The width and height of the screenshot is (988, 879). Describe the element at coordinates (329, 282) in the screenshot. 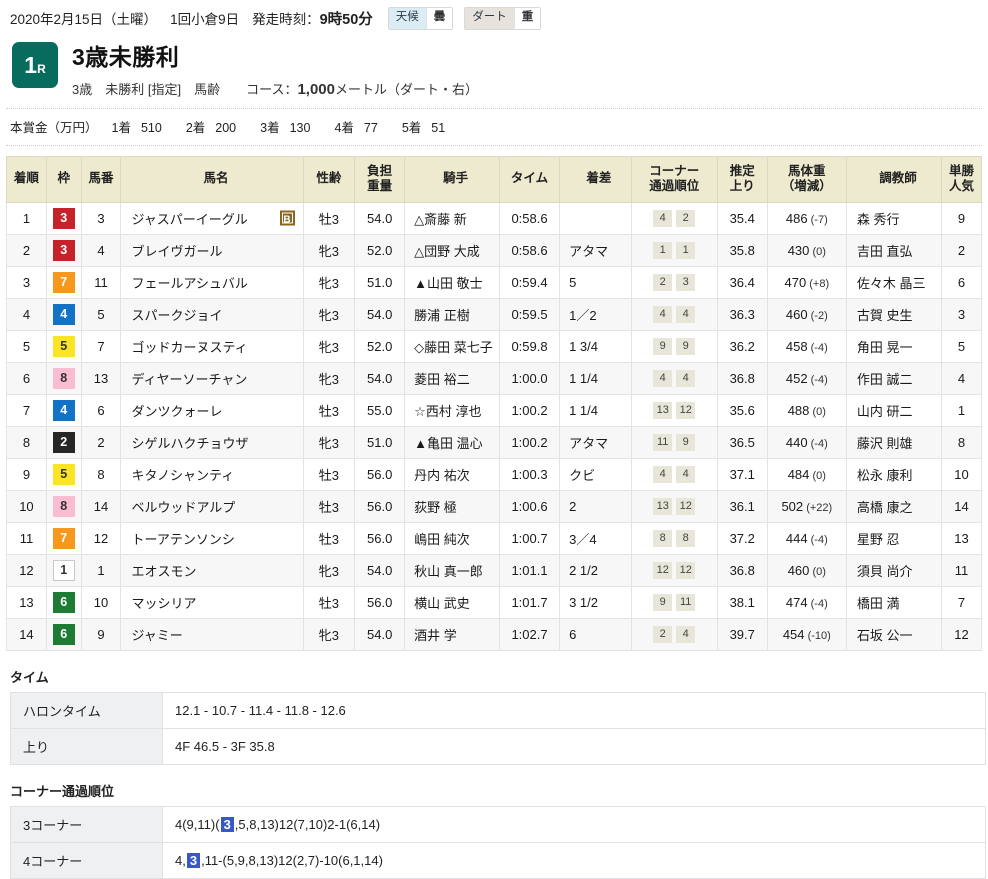

I see `cell-sex-age: 牝3` at that location.